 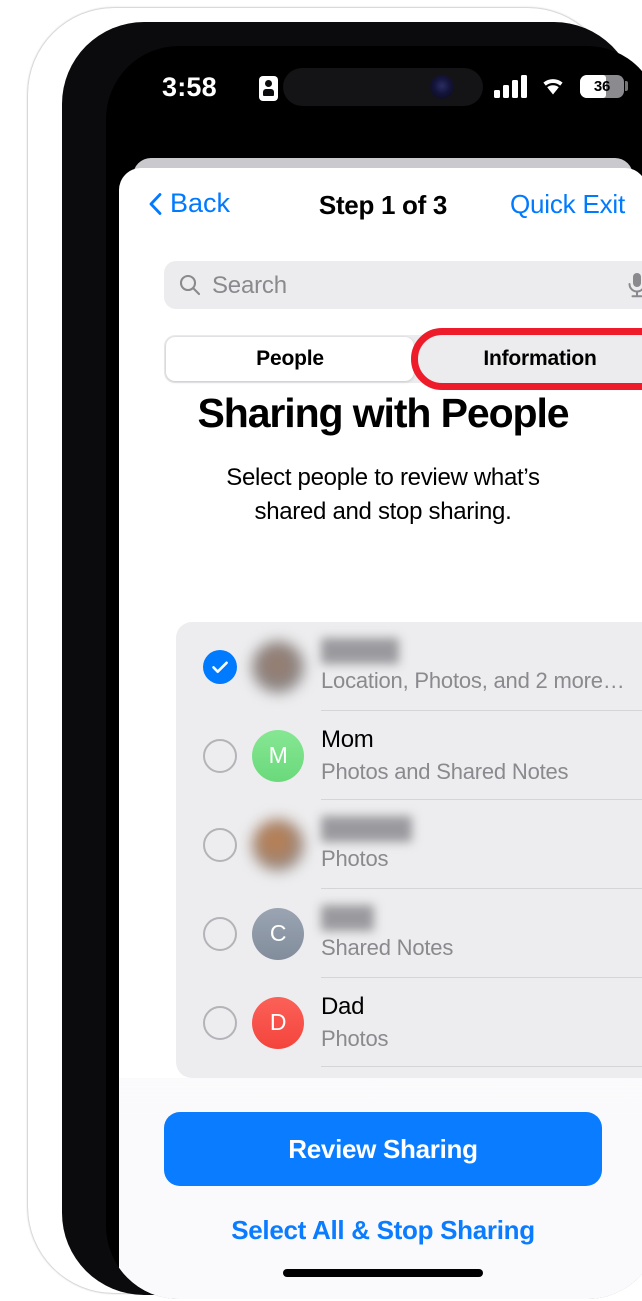 What do you see at coordinates (249, 285) in the screenshot?
I see `search-placeholder: Search` at bounding box center [249, 285].